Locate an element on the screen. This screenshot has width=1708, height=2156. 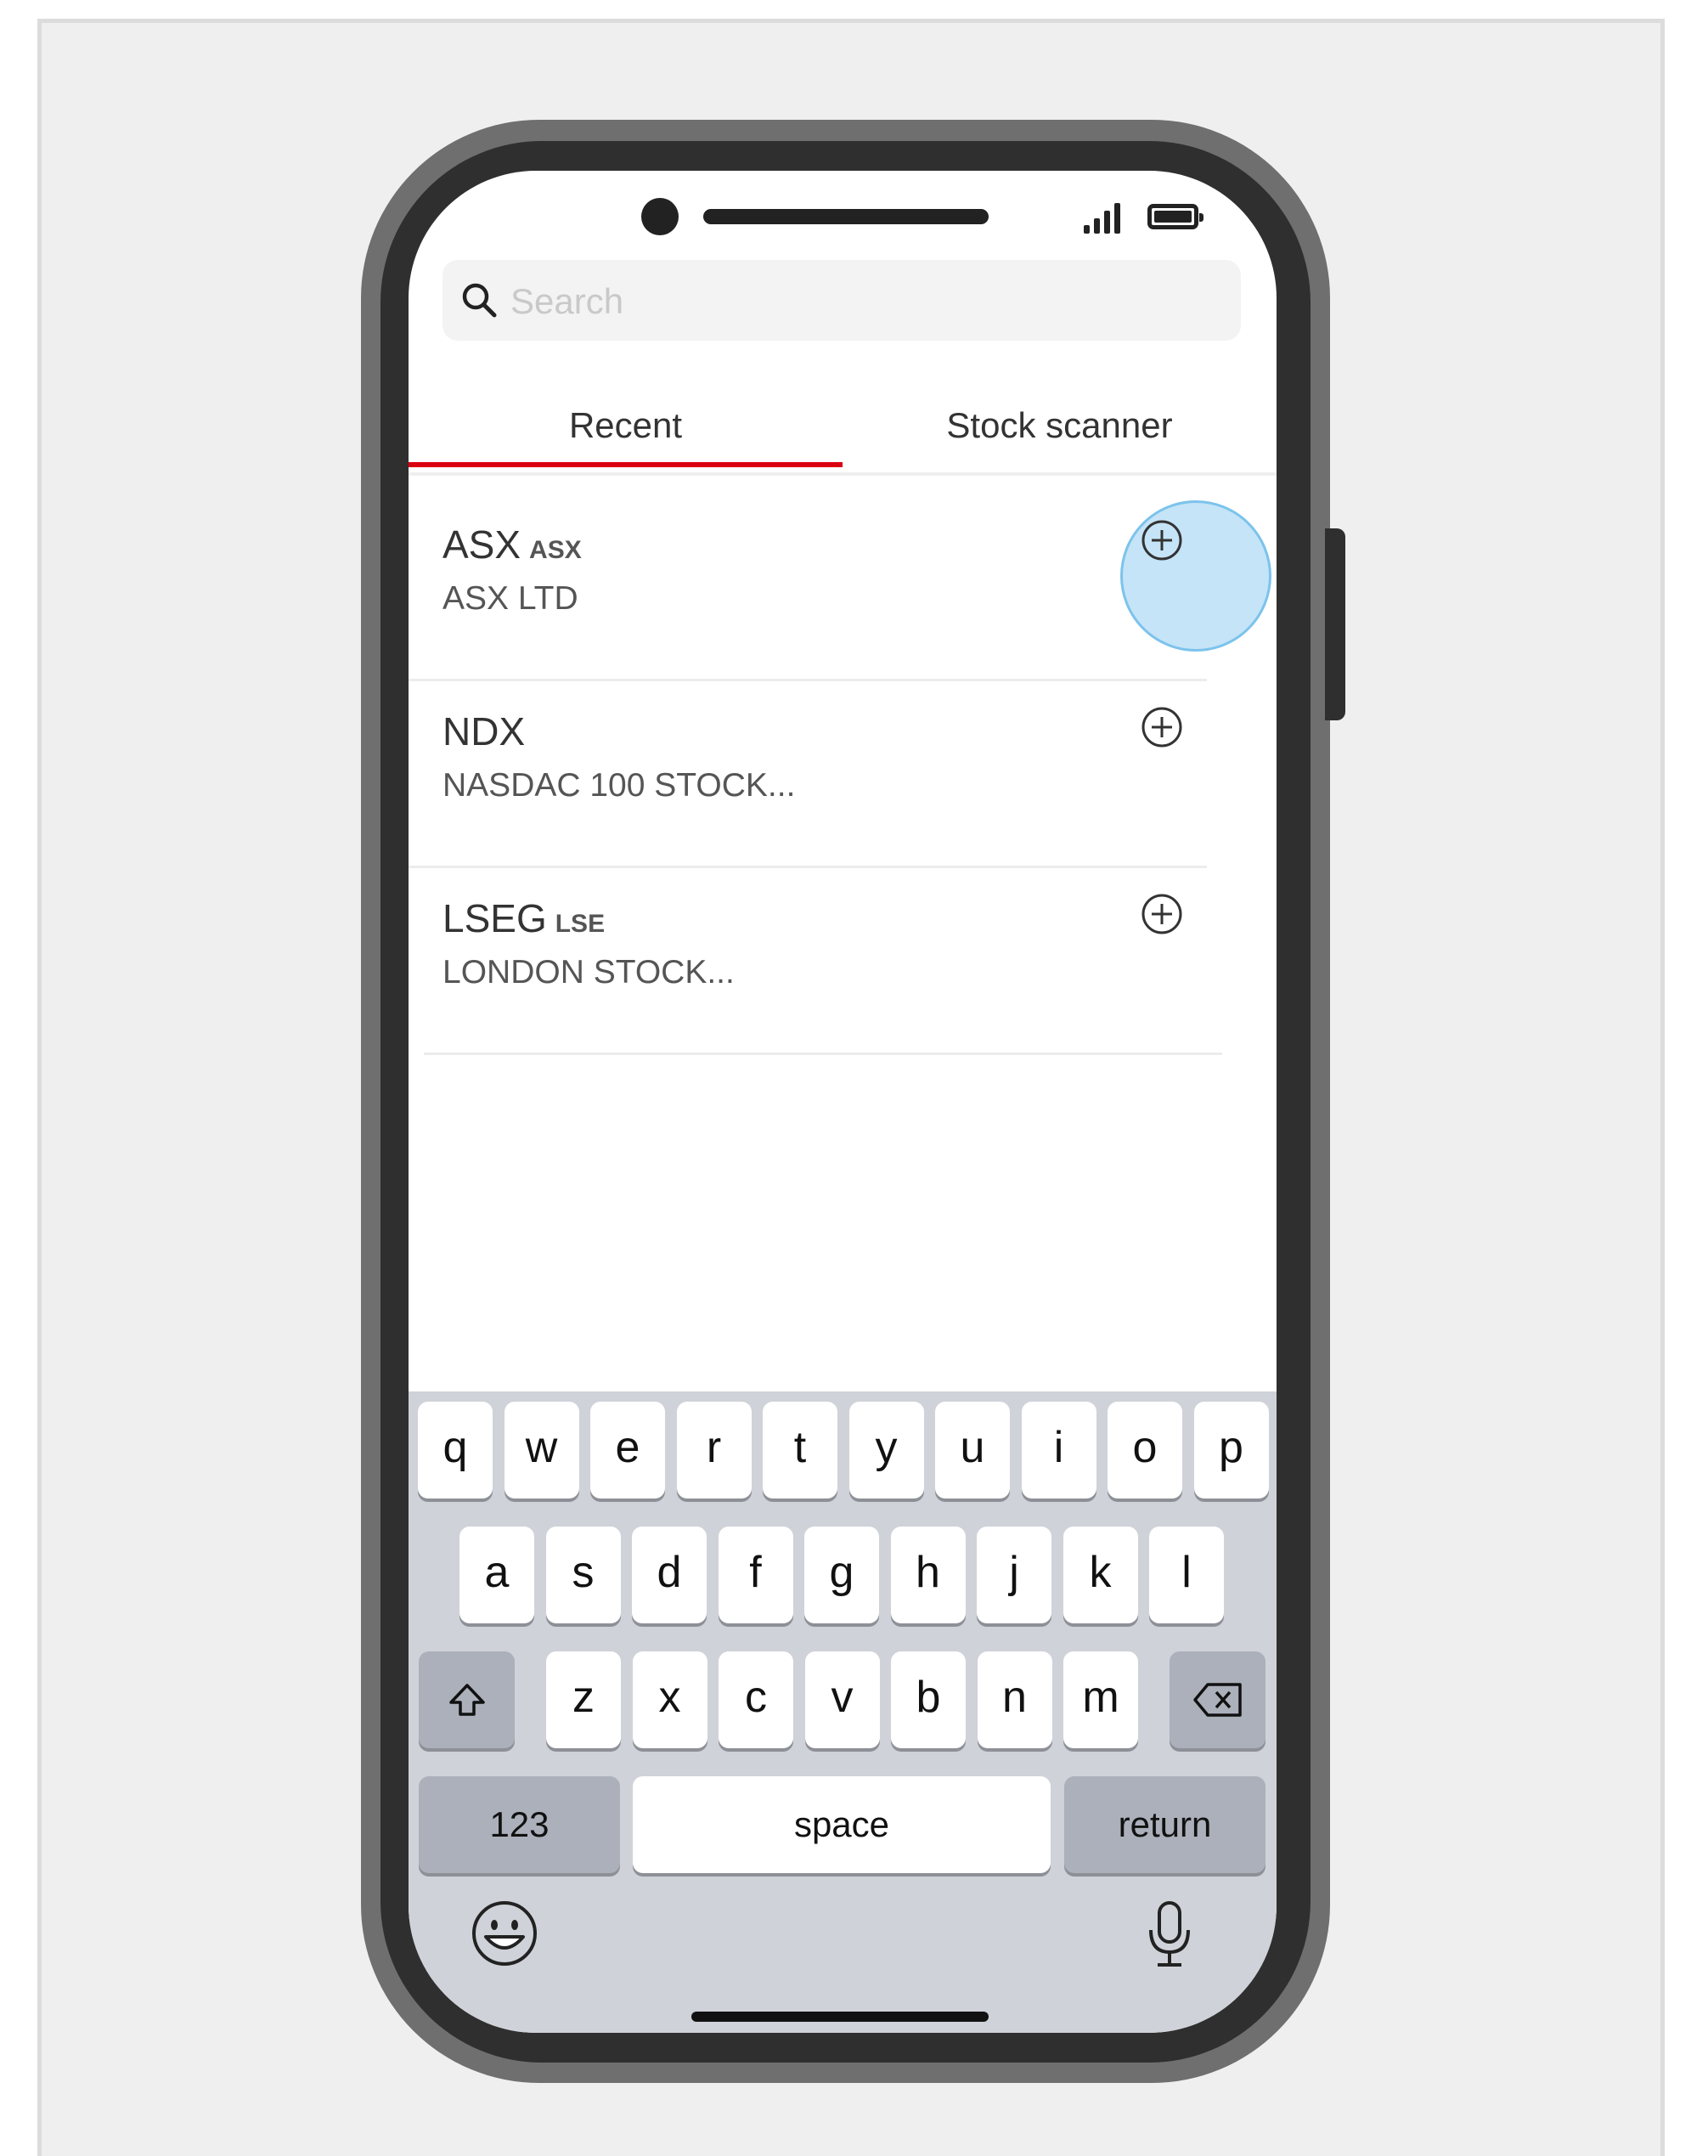
tab-stock-scanner: Stock scanner is located at coordinates (1060, 427).